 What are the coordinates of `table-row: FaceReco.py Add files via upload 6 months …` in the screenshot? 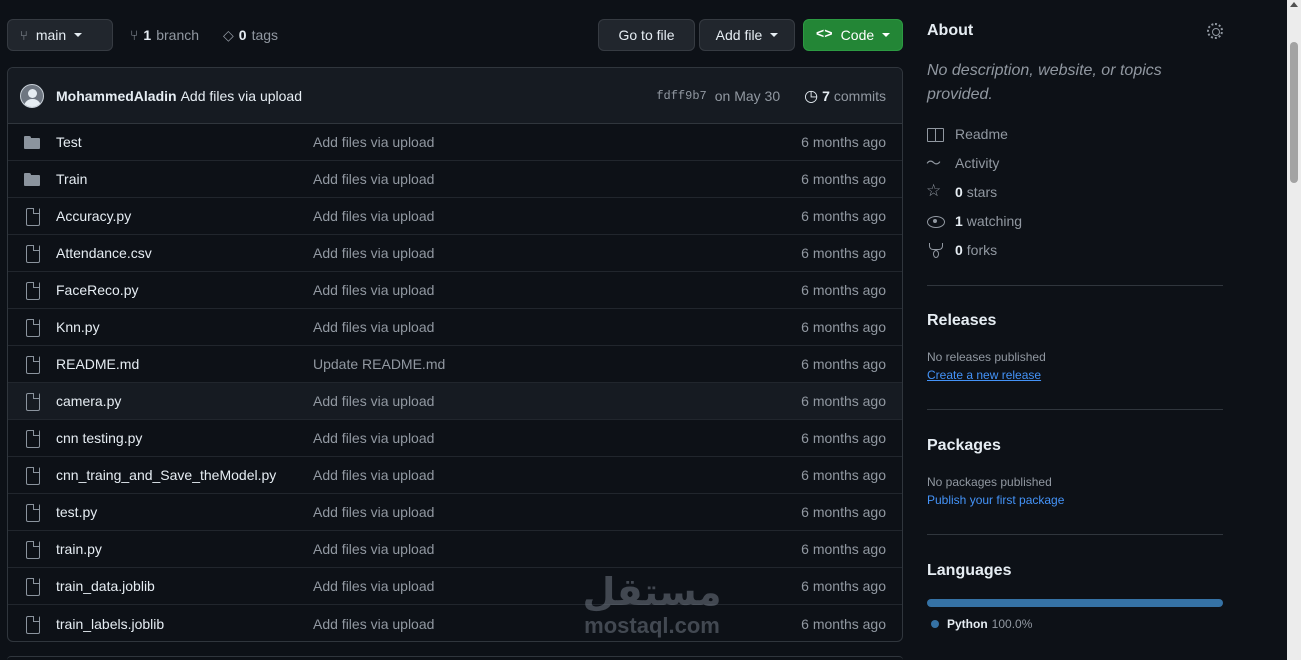 It's located at (455, 290).